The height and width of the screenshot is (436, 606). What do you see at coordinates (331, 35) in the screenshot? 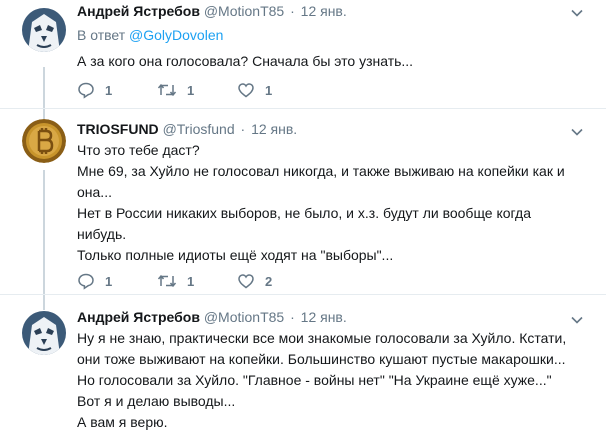
I see `reply-context: В ответ @GolyDovolen` at bounding box center [331, 35].